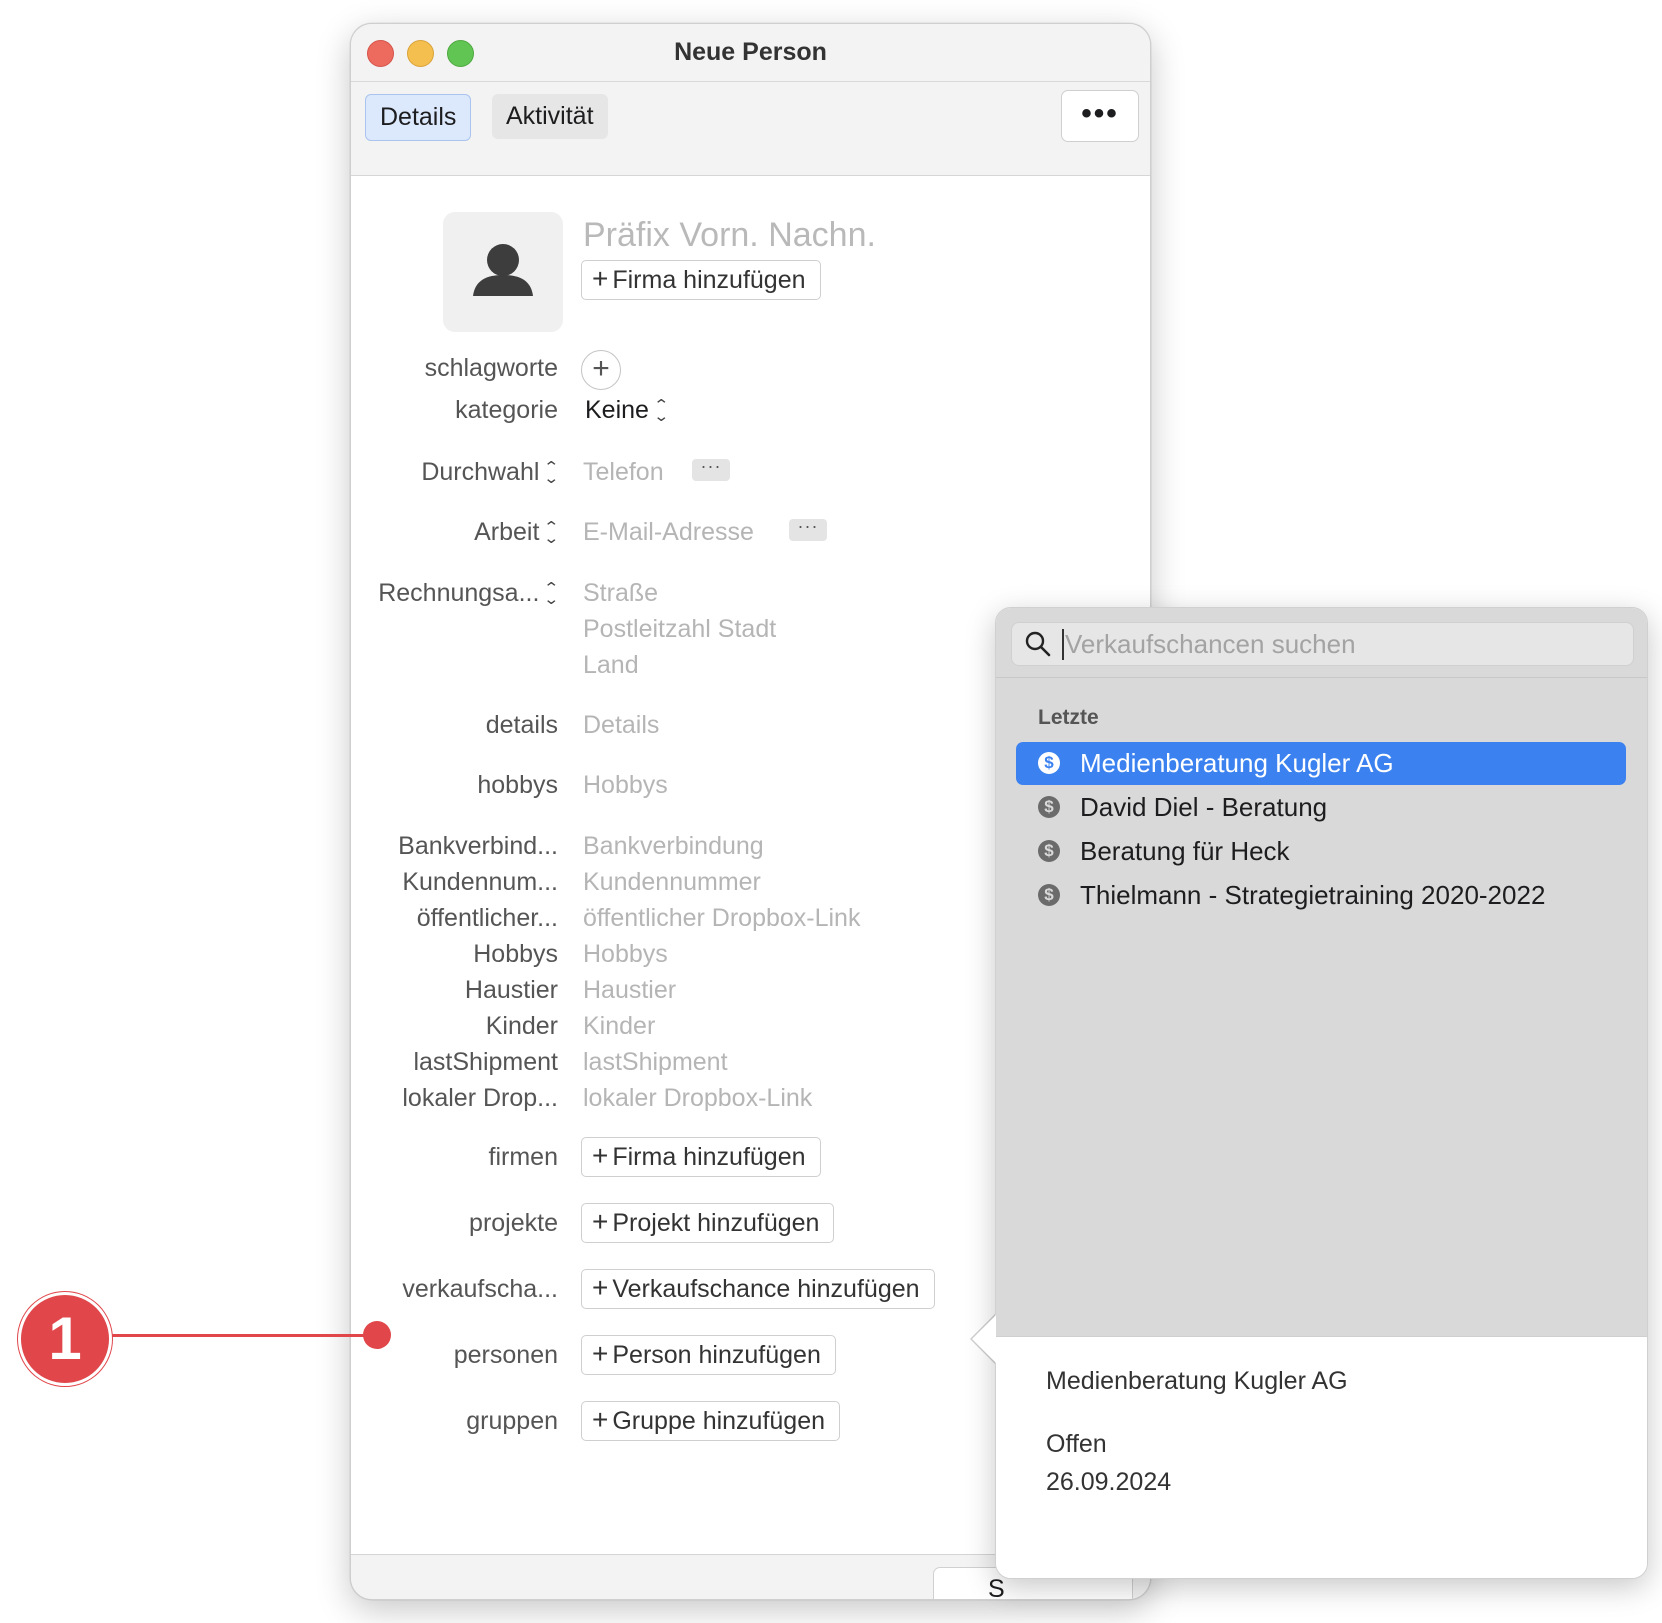  I want to click on tab-details: Details, so click(418, 117).